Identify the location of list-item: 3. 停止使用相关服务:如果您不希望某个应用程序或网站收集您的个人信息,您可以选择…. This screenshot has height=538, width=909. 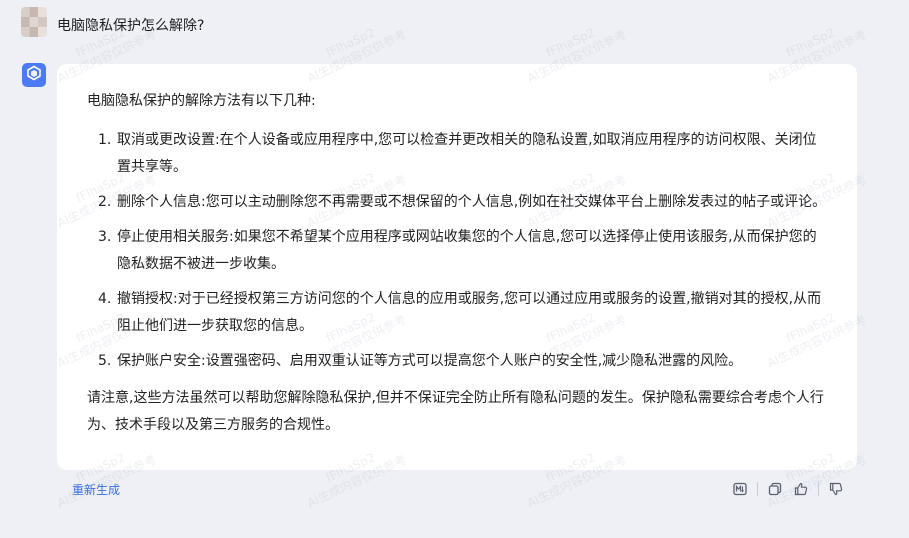
(457, 251).